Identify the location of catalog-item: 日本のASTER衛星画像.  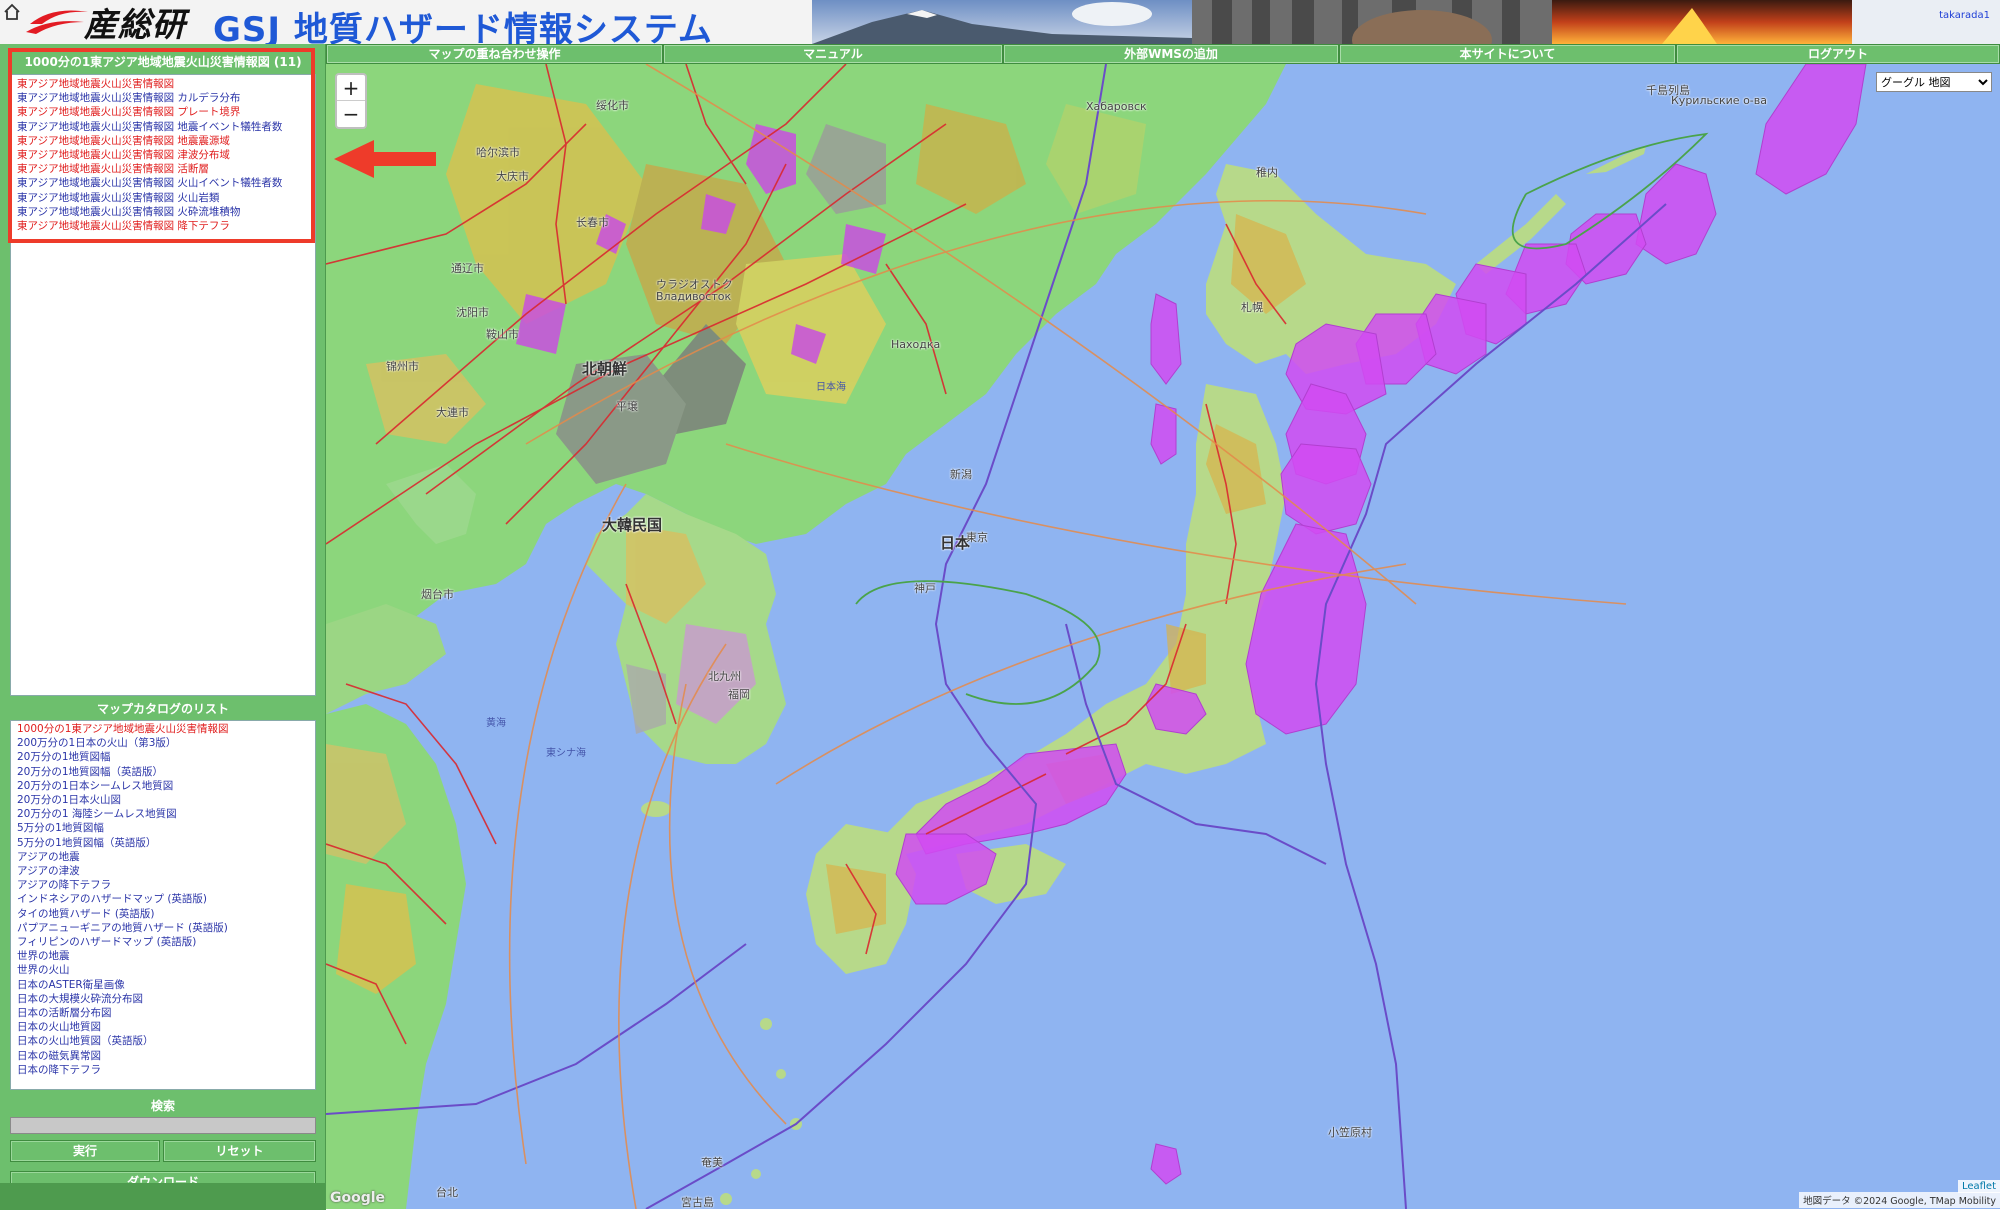
(163, 985).